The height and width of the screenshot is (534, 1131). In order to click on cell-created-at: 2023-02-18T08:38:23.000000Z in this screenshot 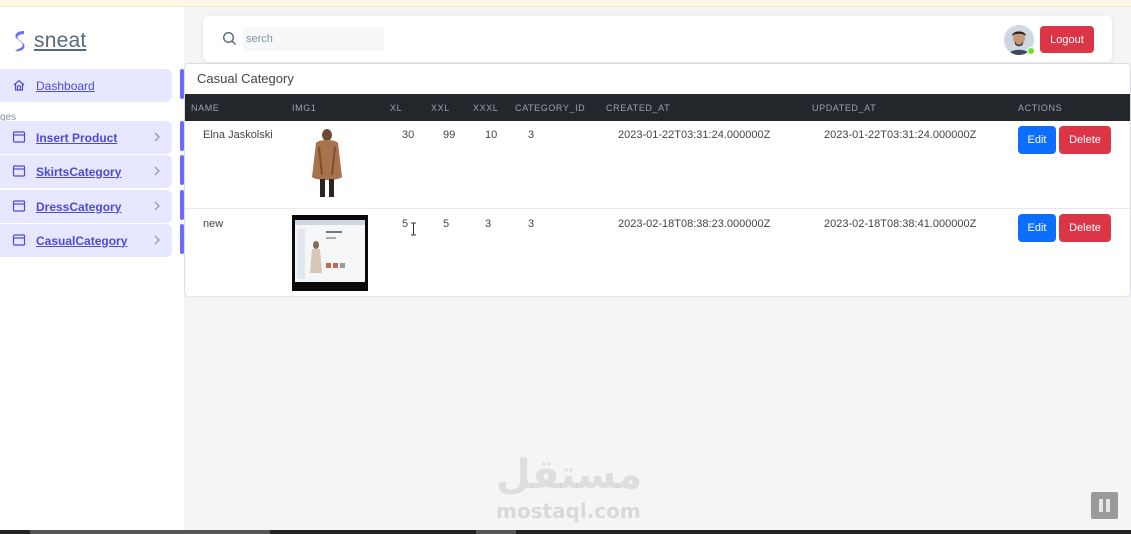, I will do `click(694, 224)`.